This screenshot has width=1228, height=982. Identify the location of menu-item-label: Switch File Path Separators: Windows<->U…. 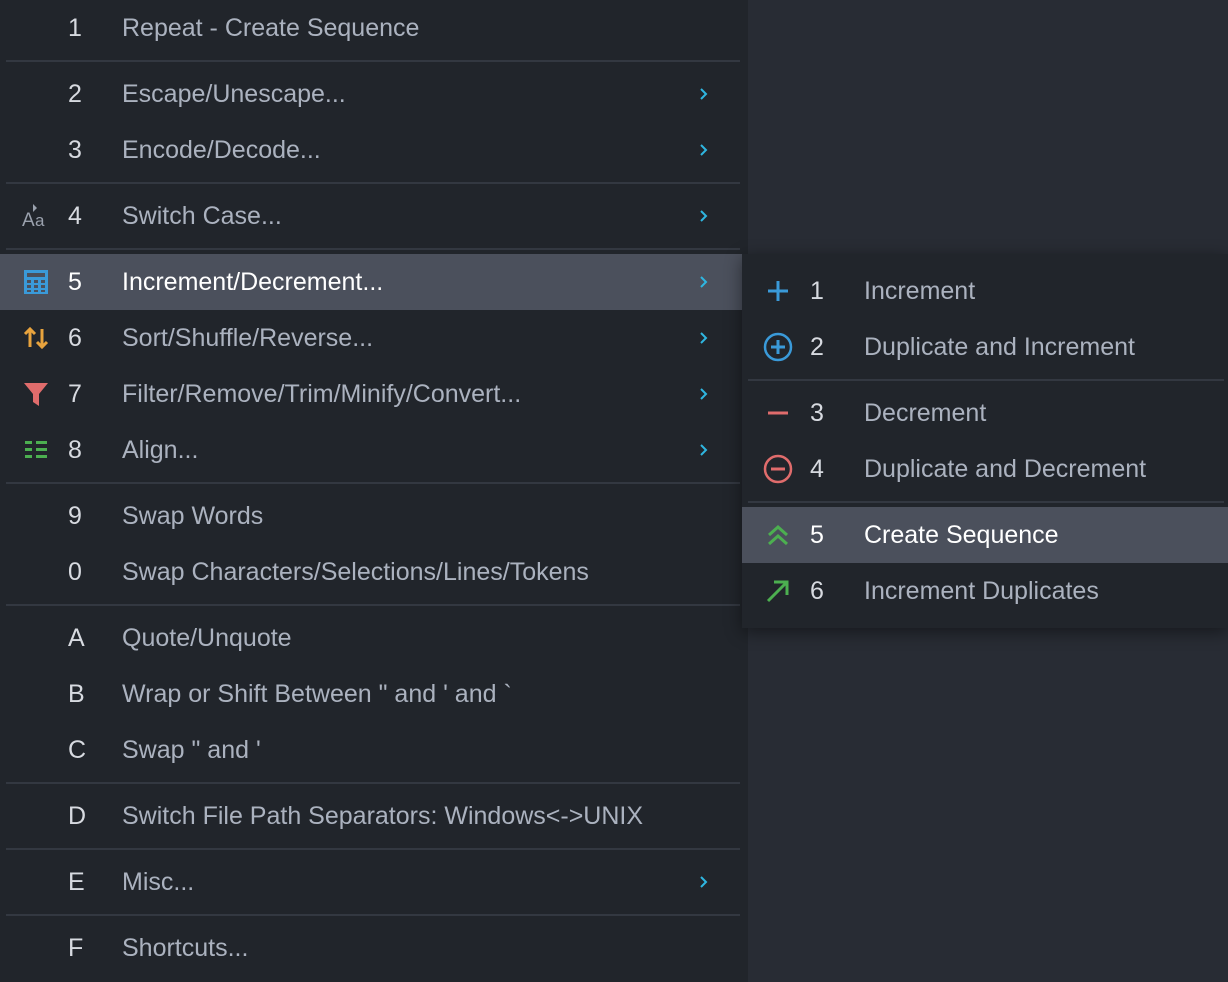
(383, 816).